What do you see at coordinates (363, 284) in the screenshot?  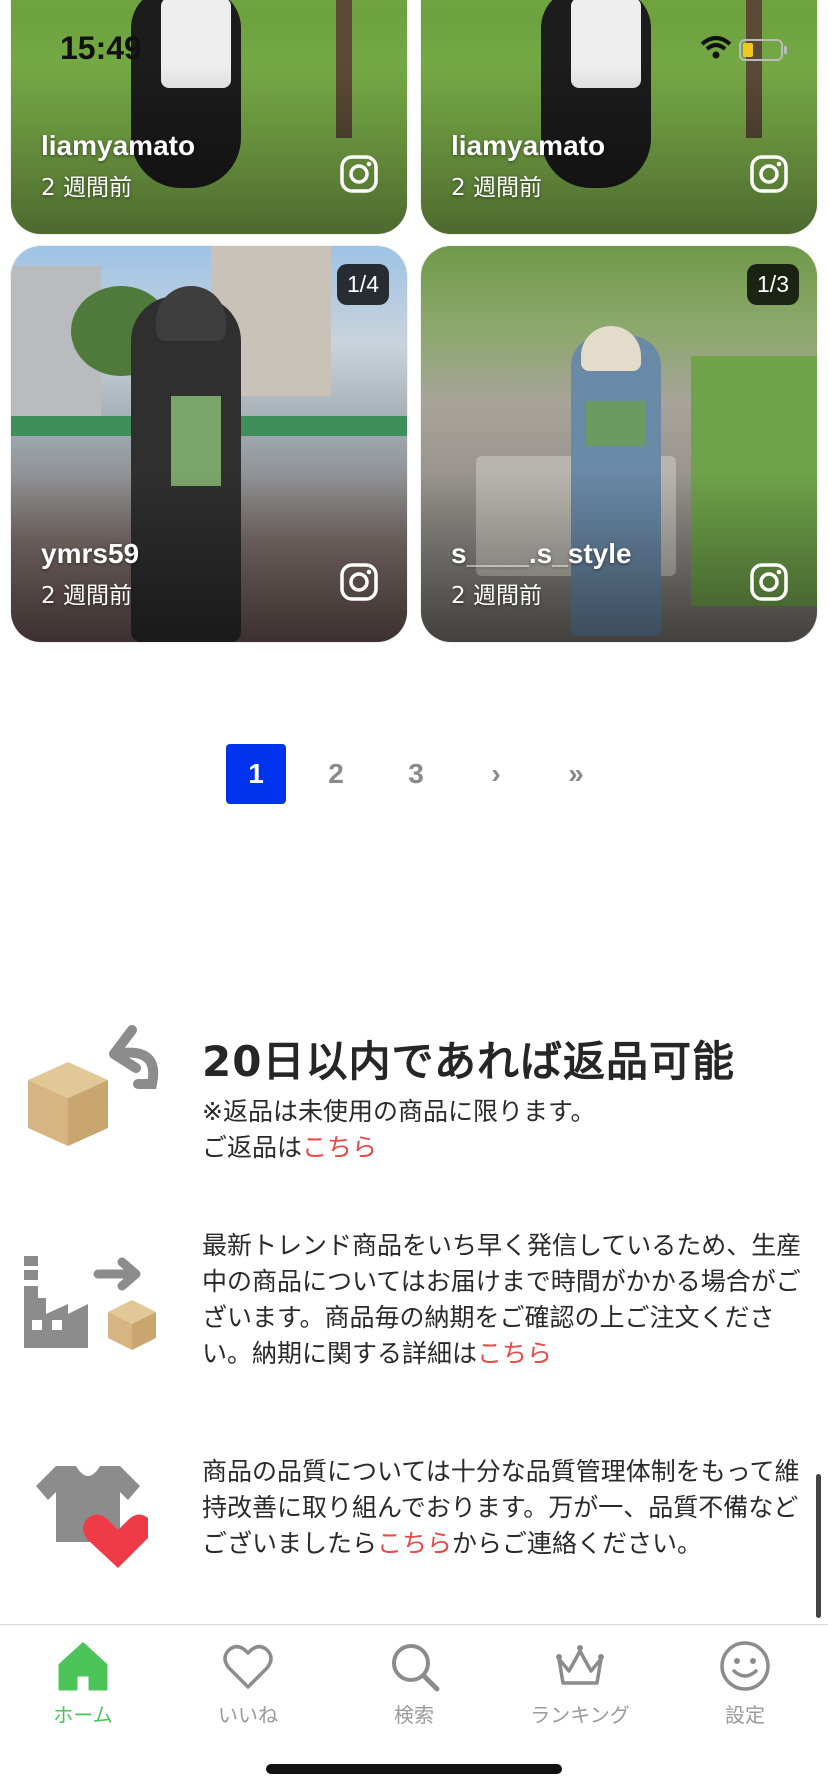 I see `image-count-badge: 1/4` at bounding box center [363, 284].